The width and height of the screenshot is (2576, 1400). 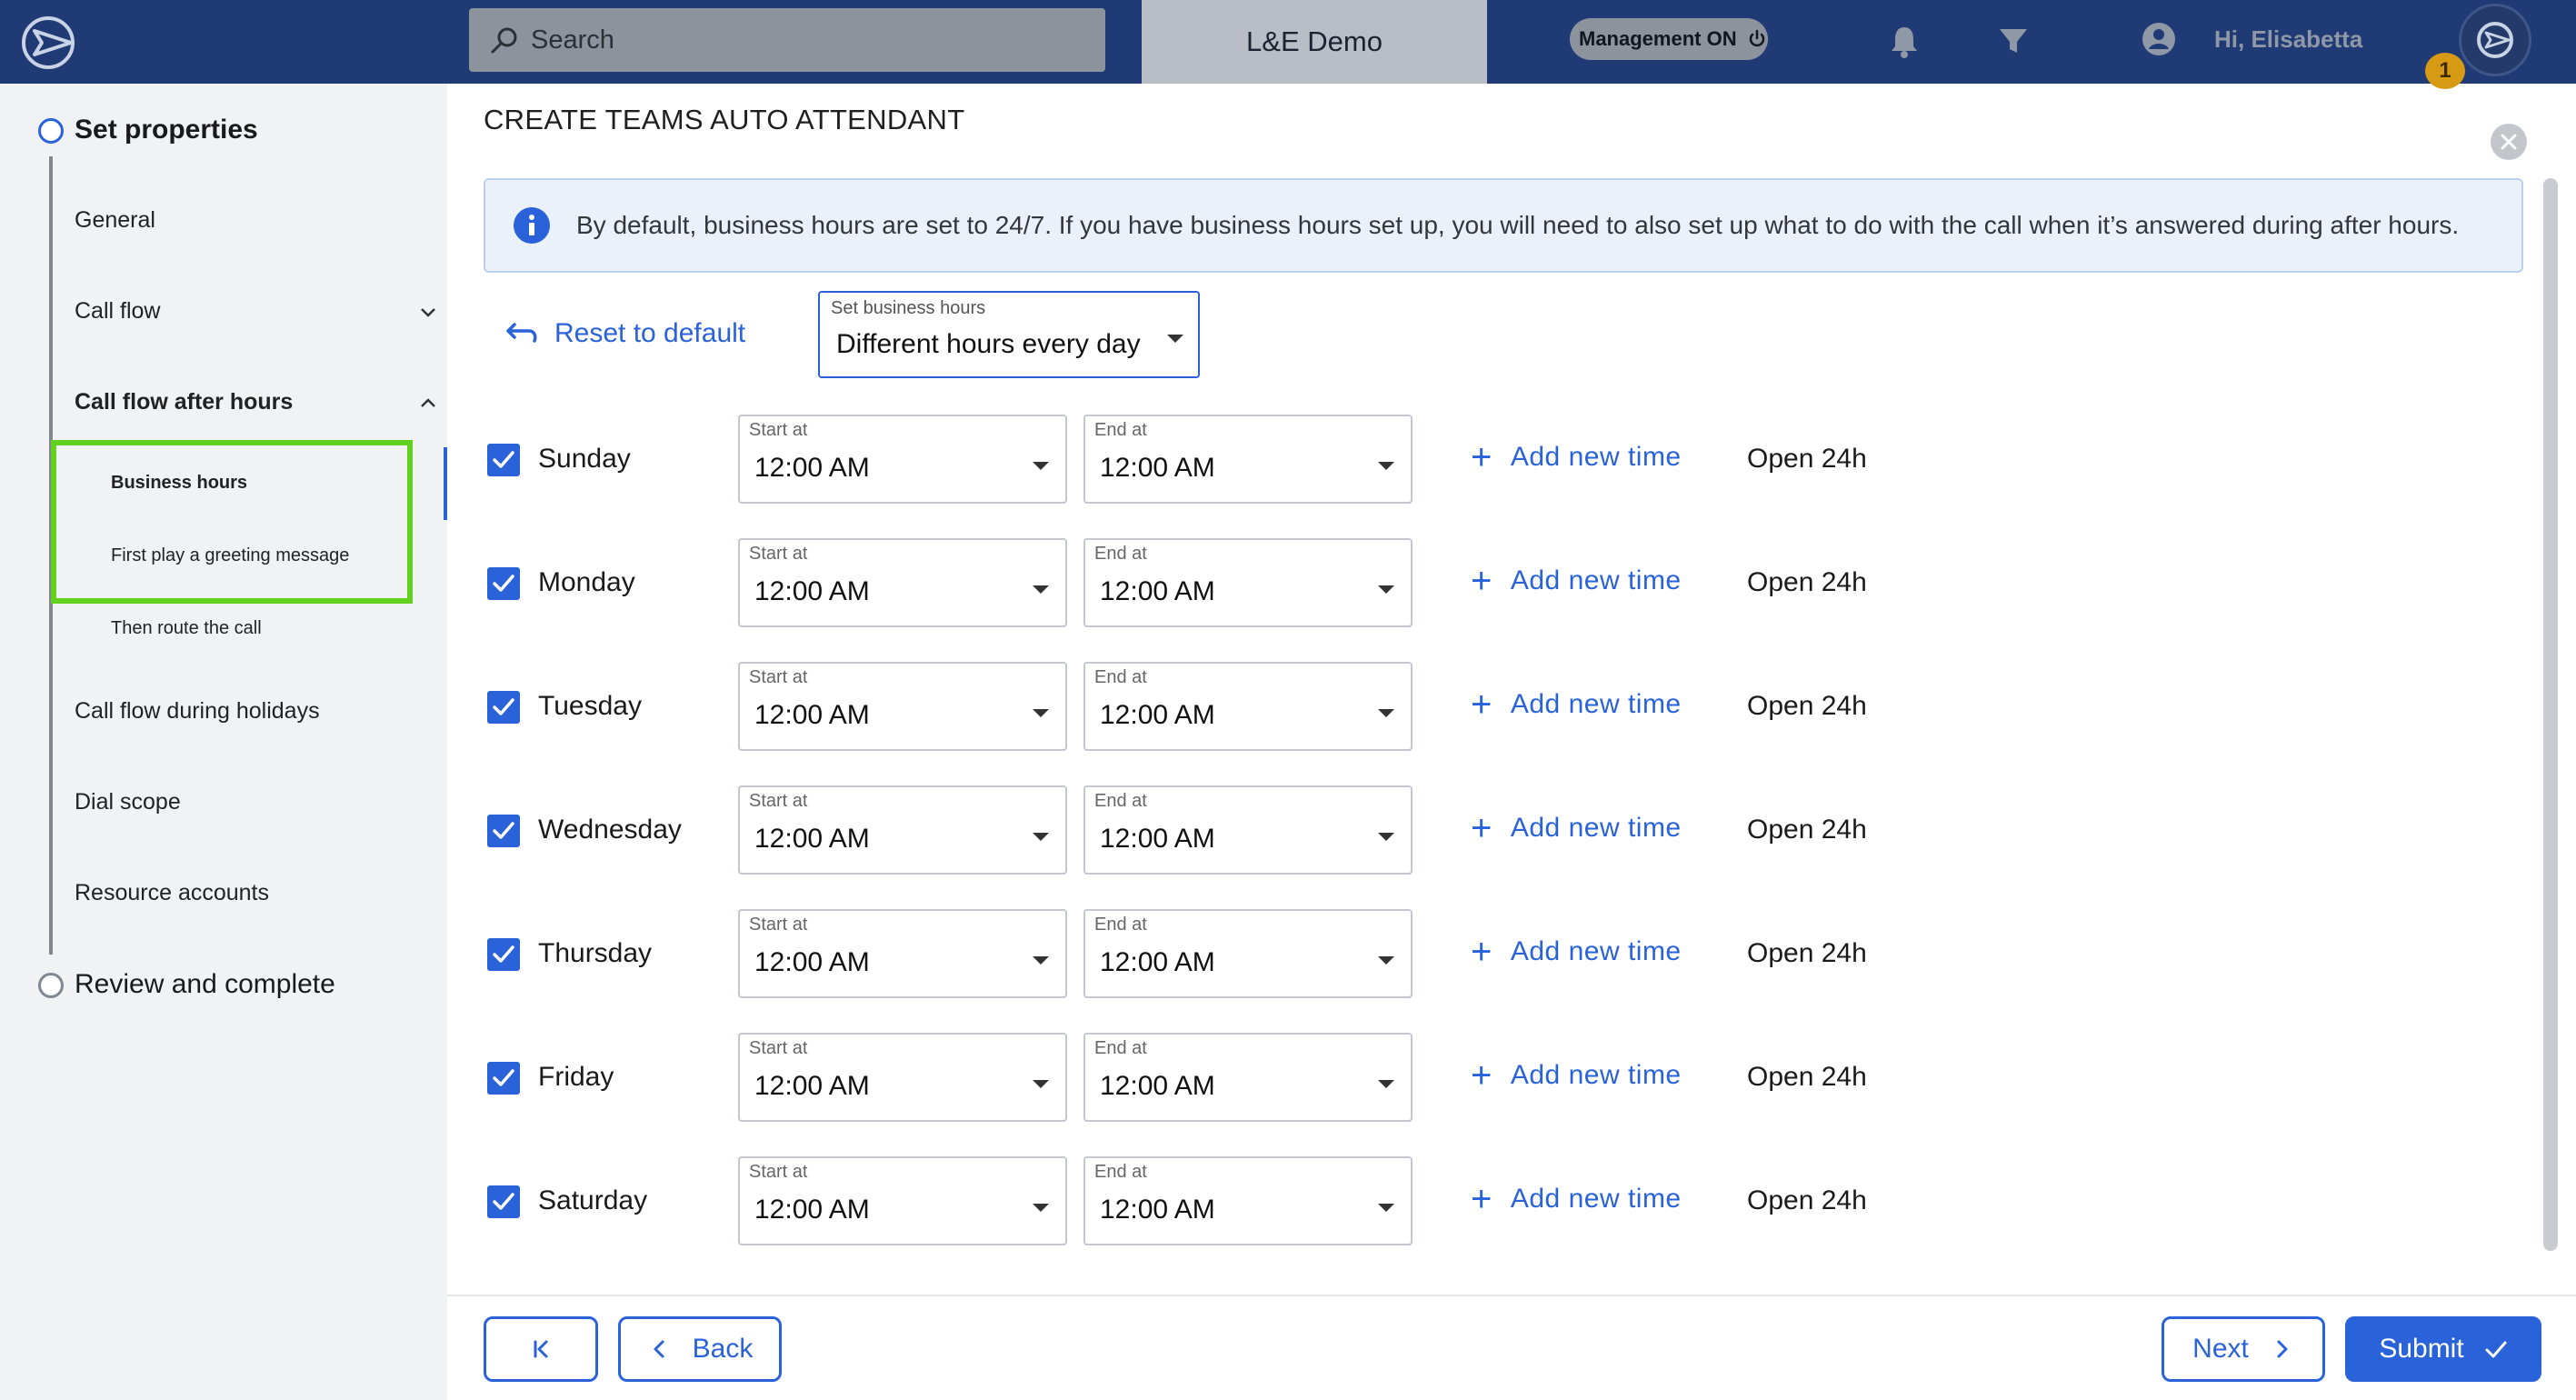 I want to click on chevron-up-icon, so click(x=428, y=403).